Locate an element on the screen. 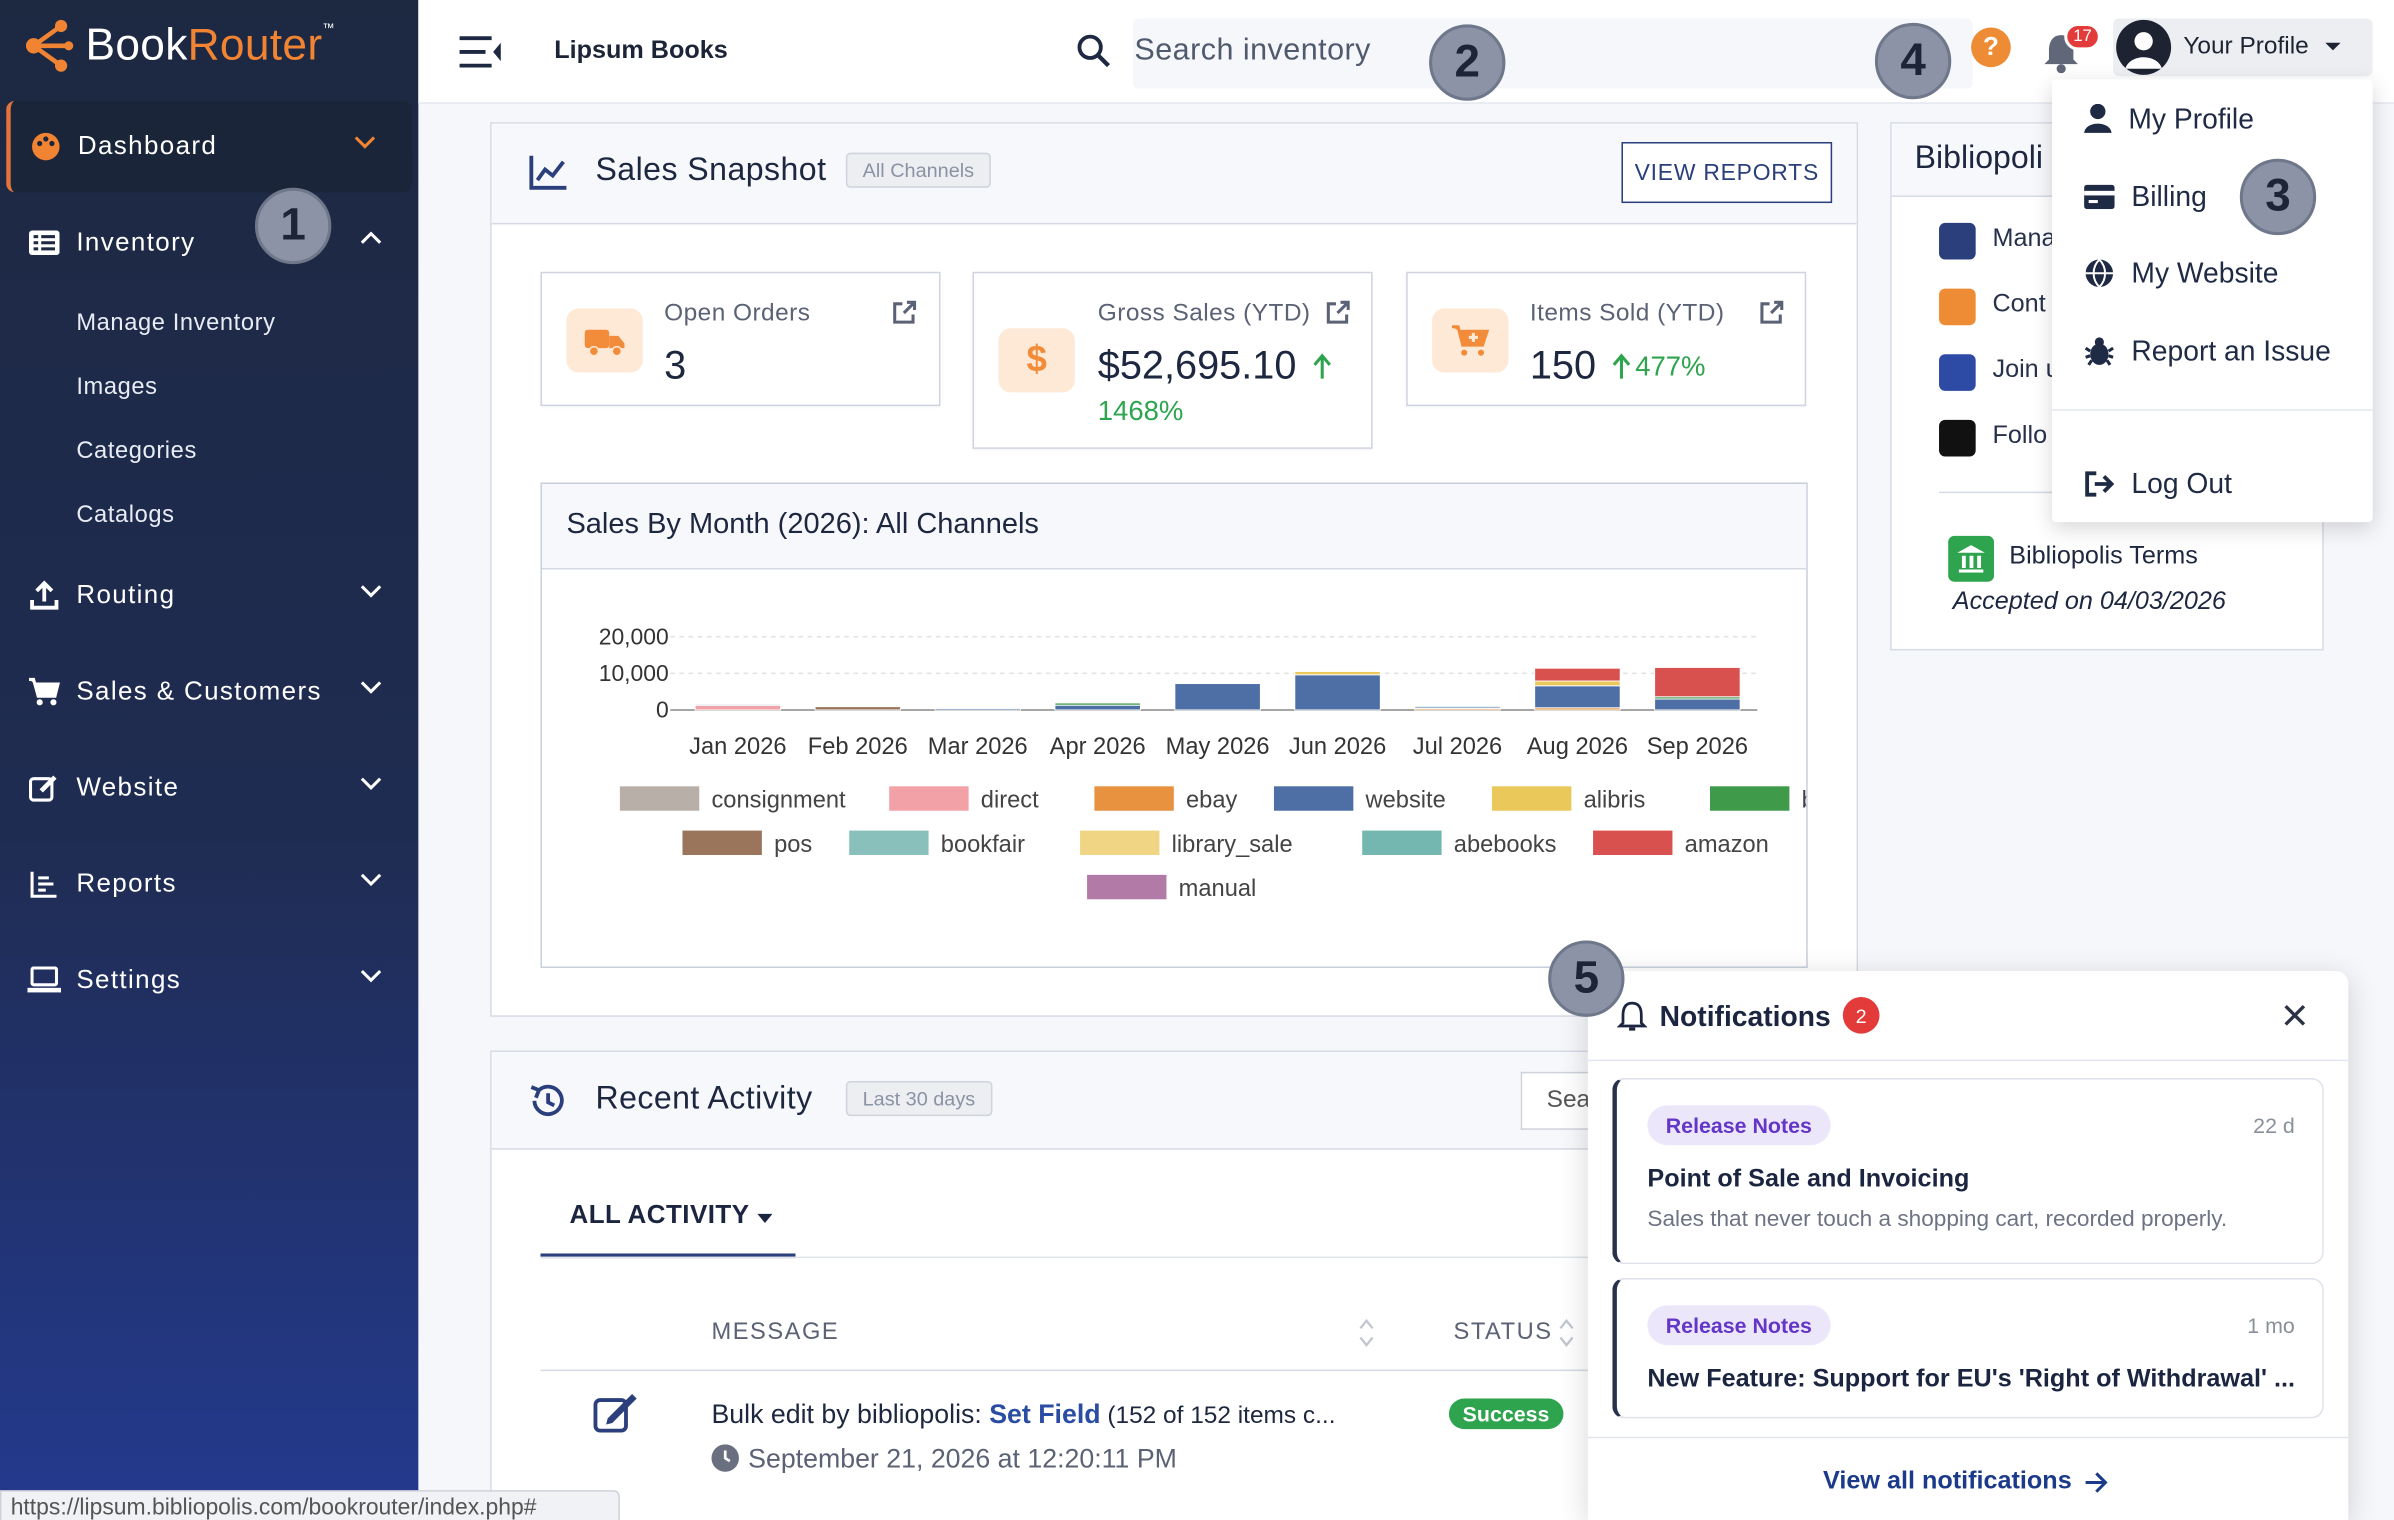 The height and width of the screenshot is (1520, 2394). sidebar-item-label: Routing is located at coordinates (126, 595).